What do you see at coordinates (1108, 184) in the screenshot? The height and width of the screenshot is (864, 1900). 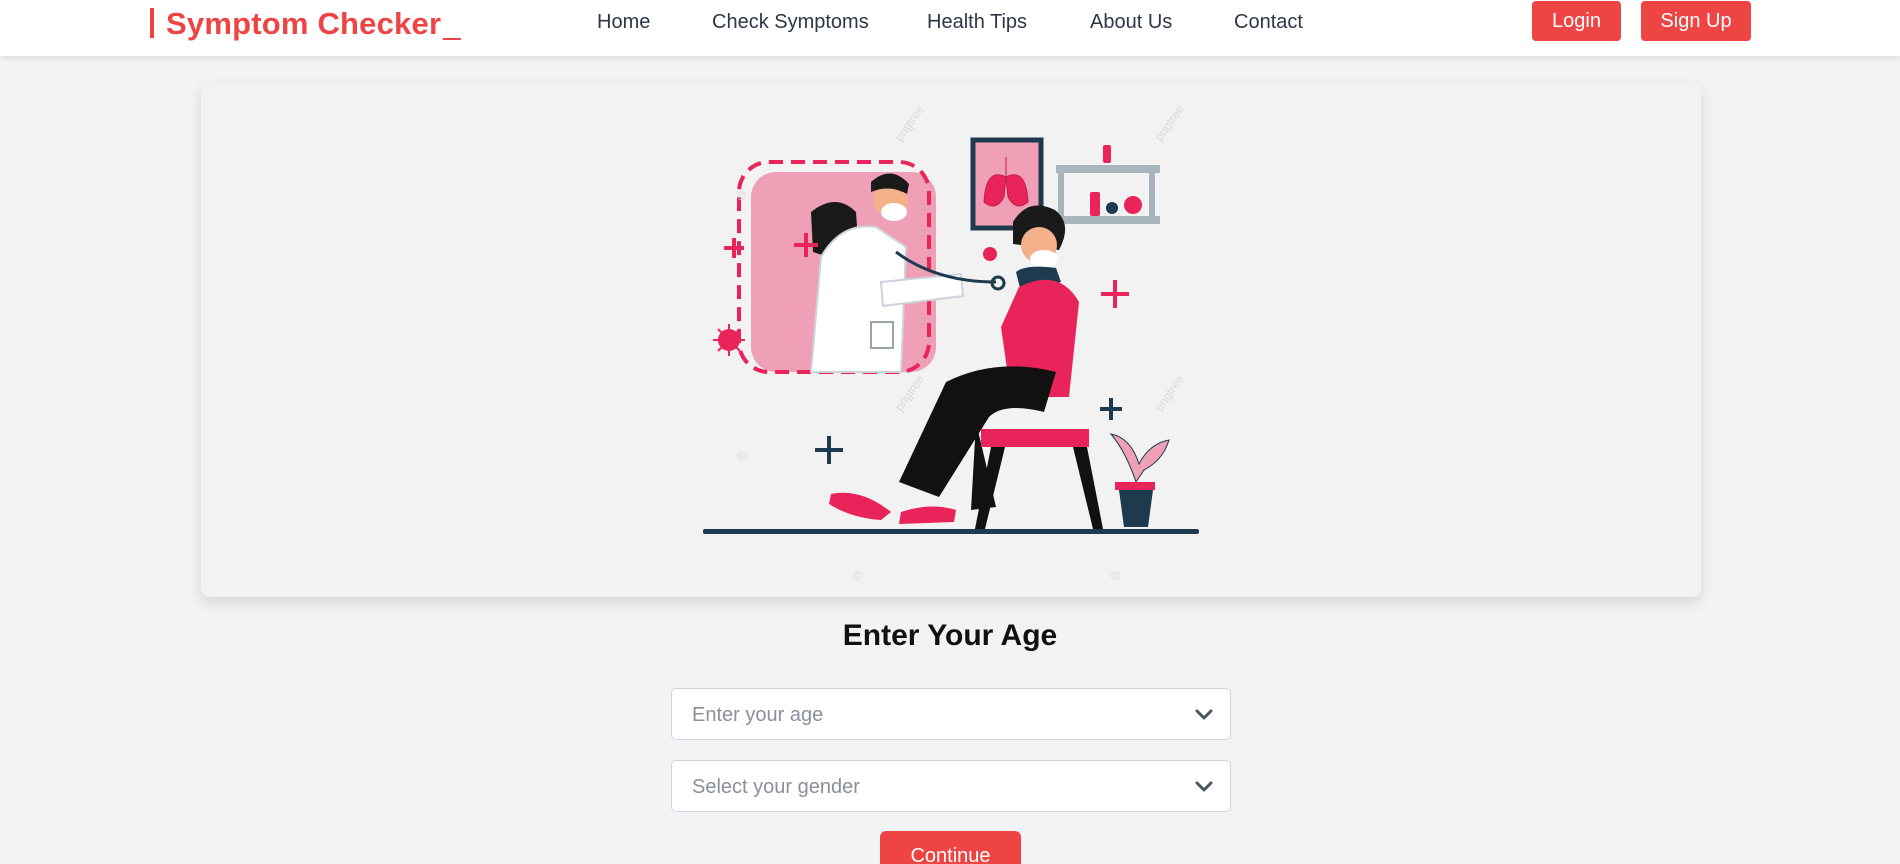 I see `shelf` at bounding box center [1108, 184].